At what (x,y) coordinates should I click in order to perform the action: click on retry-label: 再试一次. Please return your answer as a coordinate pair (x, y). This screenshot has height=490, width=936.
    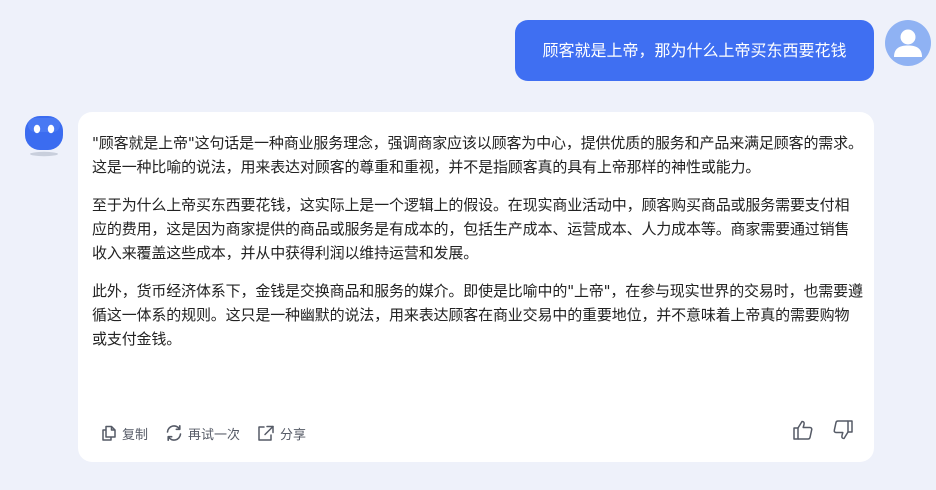
    Looking at the image, I should click on (214, 435).